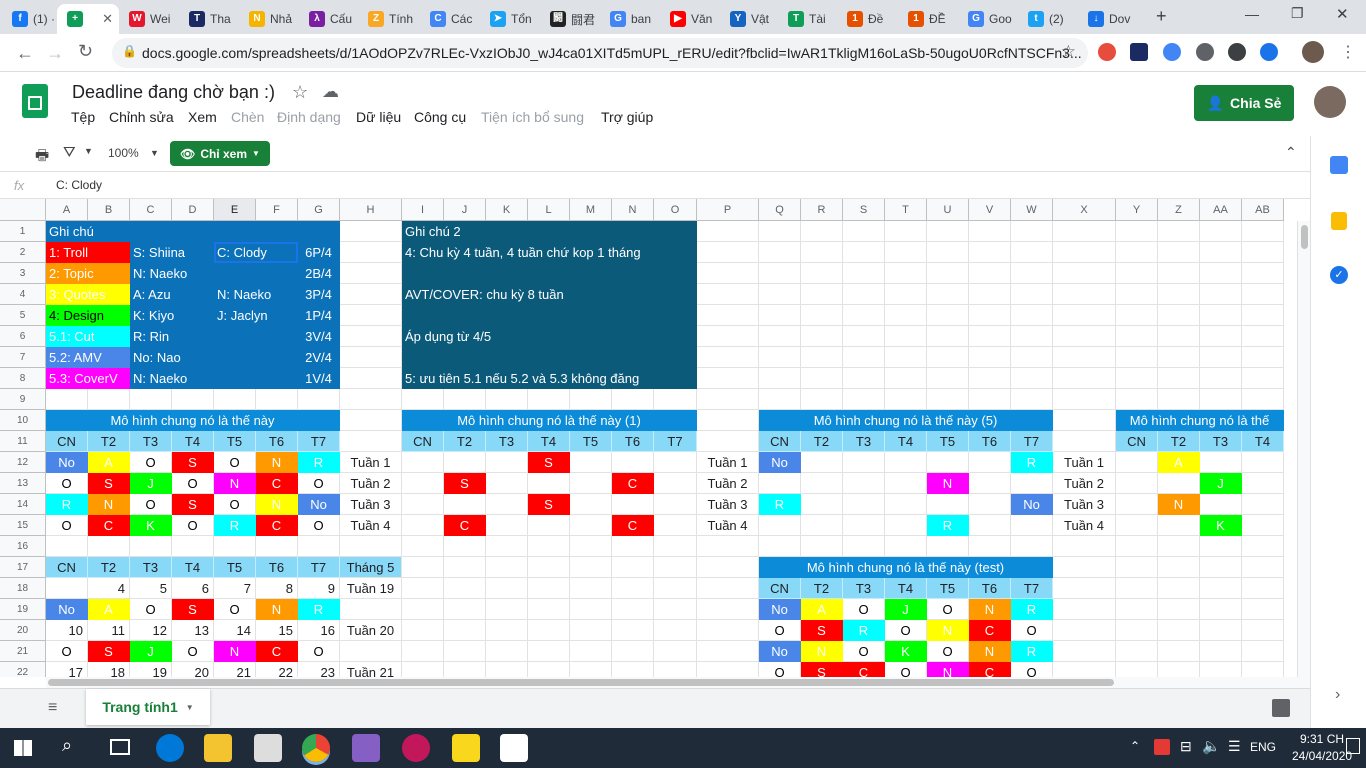 Image resolution: width=1366 pixels, height=768 pixels. What do you see at coordinates (23, 441) in the screenshot?
I see `row-header: 11` at bounding box center [23, 441].